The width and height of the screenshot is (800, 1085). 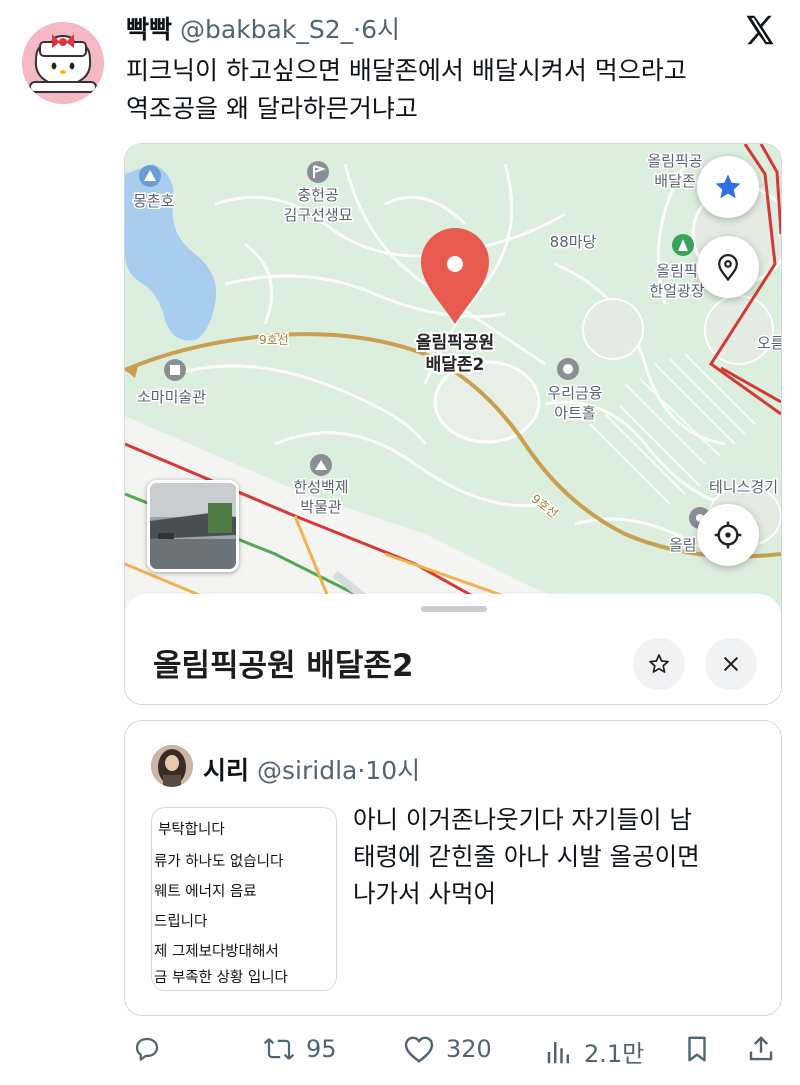 I want to click on close-place-button, so click(x=731, y=664).